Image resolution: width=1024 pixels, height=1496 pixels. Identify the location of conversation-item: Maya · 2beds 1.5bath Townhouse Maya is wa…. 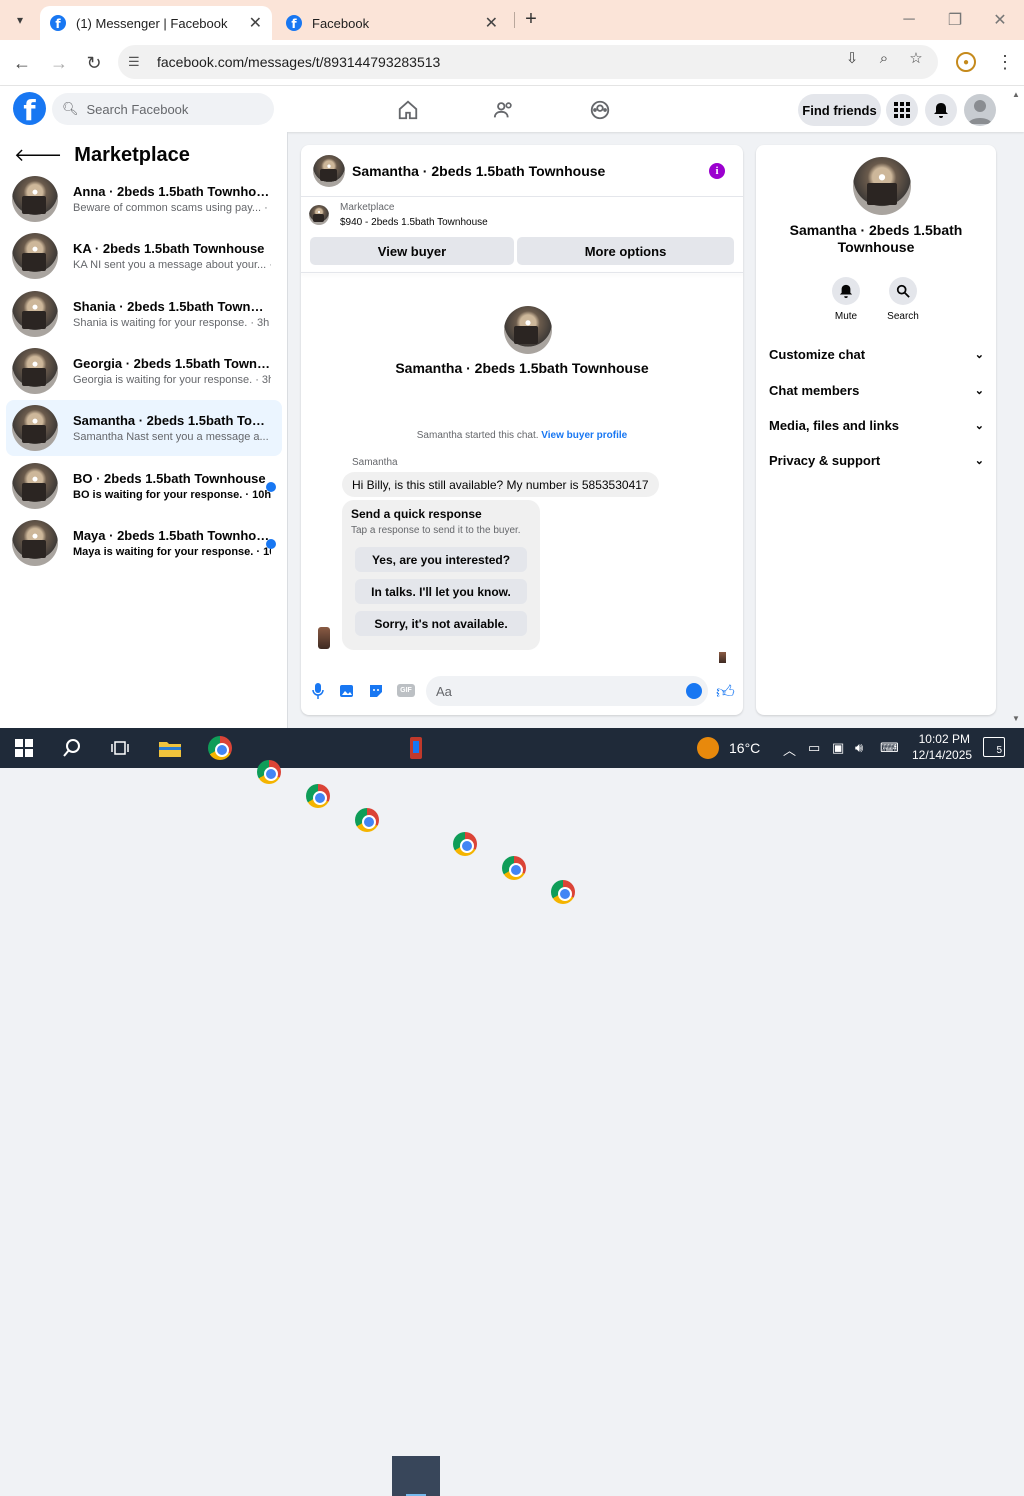
(144, 543).